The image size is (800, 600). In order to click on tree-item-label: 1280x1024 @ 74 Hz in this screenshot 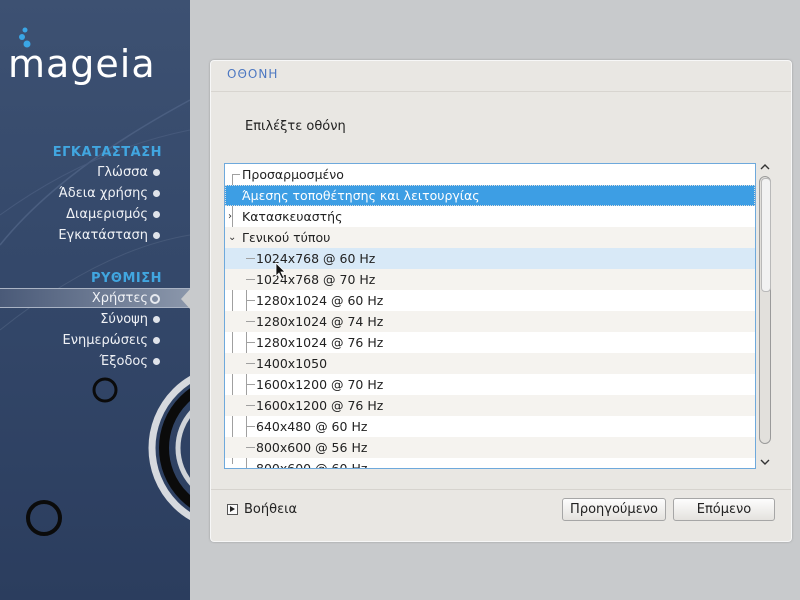, I will do `click(320, 321)`.